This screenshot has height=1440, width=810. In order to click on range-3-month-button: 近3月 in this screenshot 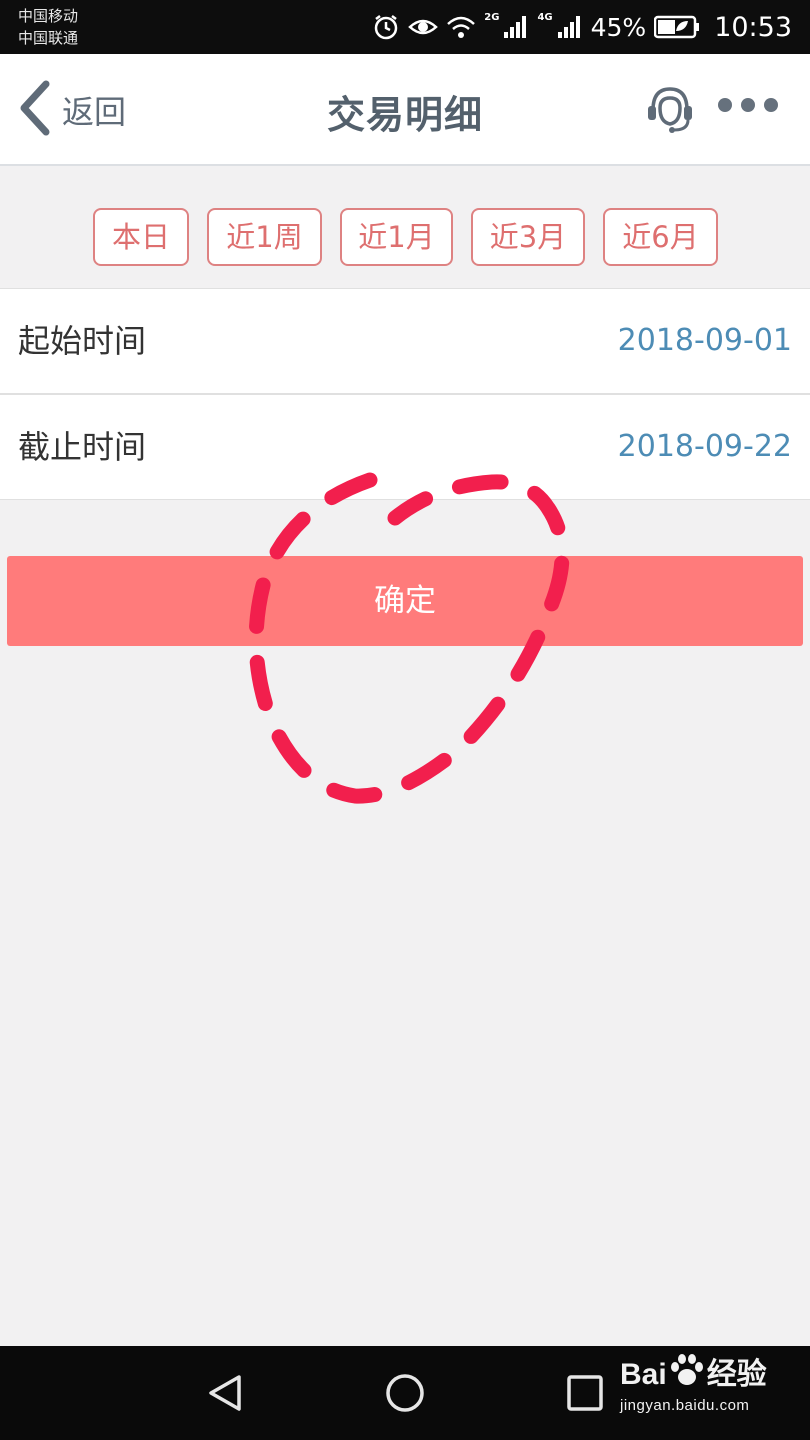, I will do `click(528, 237)`.